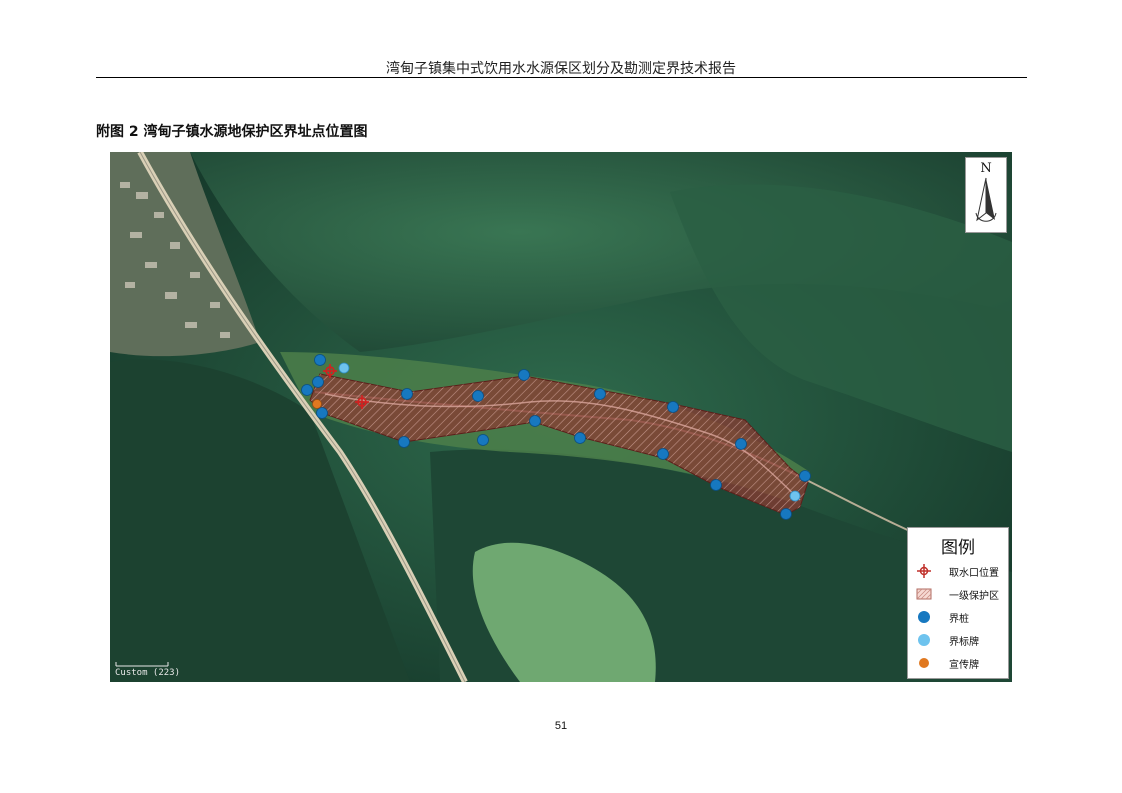 The image size is (1122, 793). I want to click on legend-item-pile: 界桩, so click(962, 617).